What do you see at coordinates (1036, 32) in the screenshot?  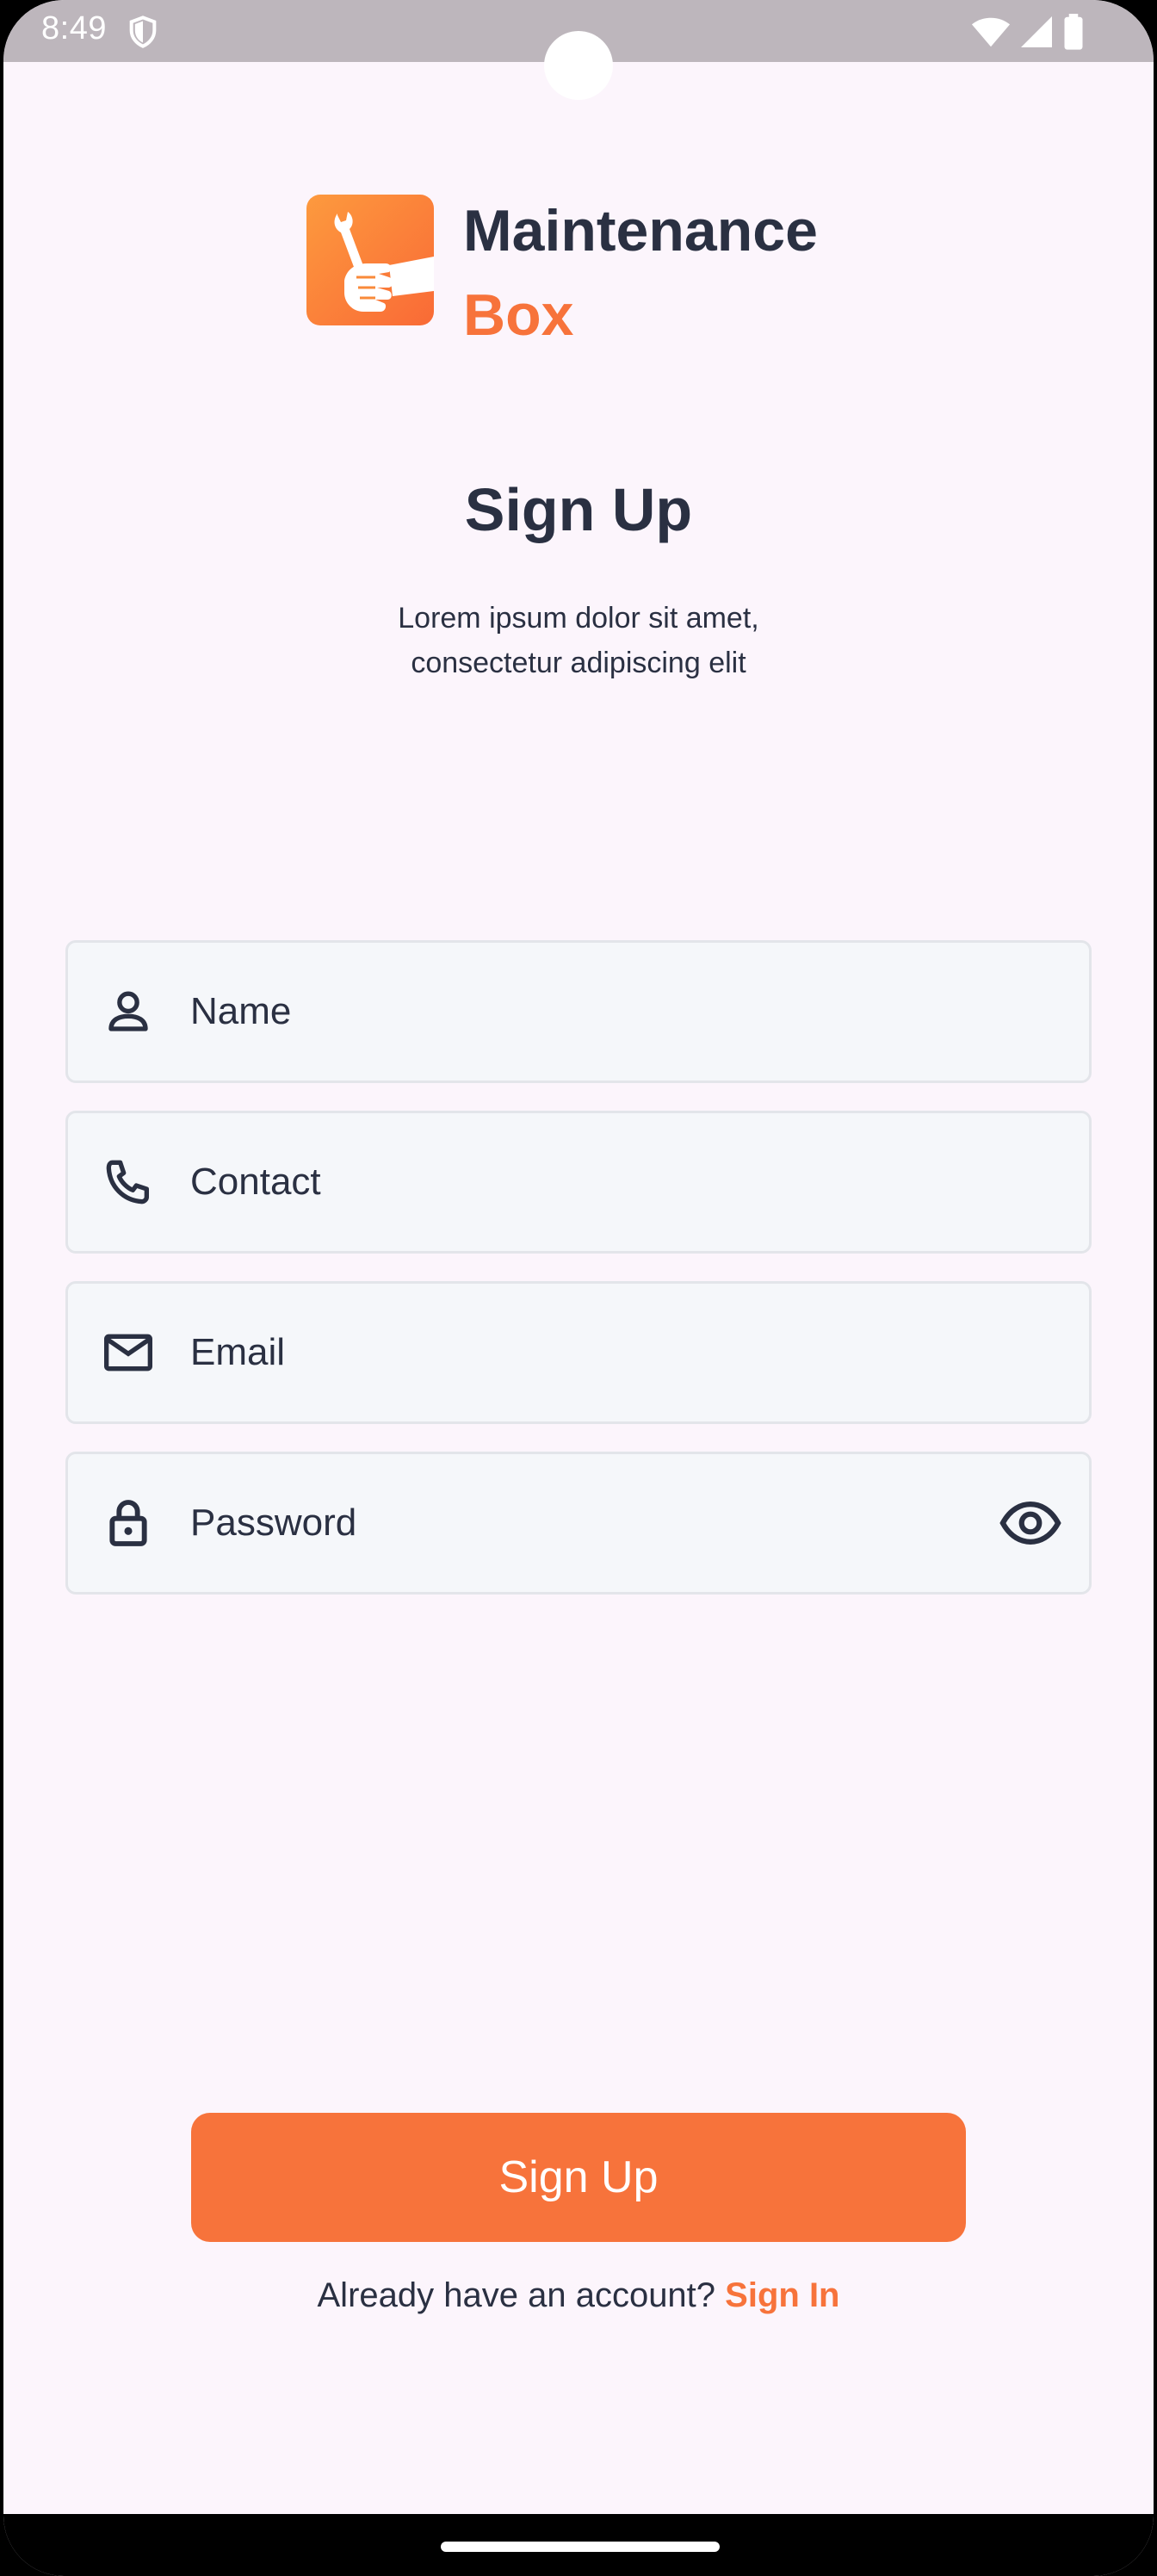 I see `signal-icon` at bounding box center [1036, 32].